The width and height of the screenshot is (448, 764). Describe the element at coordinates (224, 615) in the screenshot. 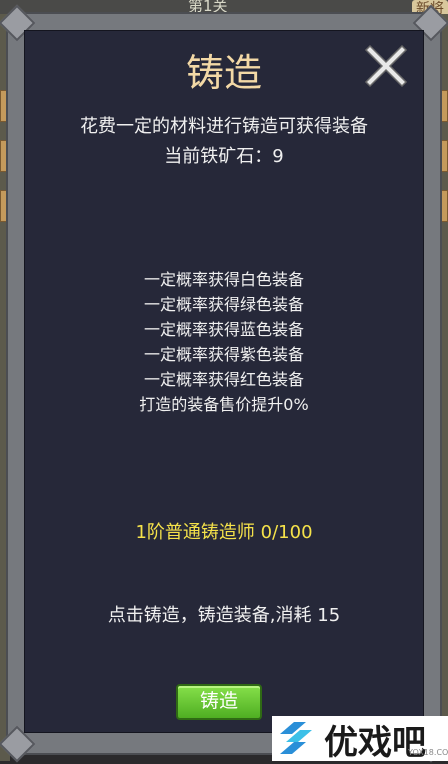

I see `forge-instruction: 点击铸造，铸造装备,消耗 15` at that location.